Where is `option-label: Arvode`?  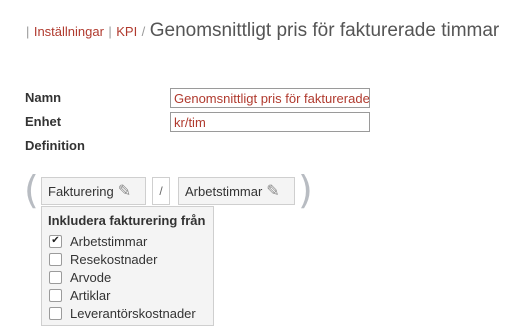
option-label: Arvode is located at coordinates (91, 277).